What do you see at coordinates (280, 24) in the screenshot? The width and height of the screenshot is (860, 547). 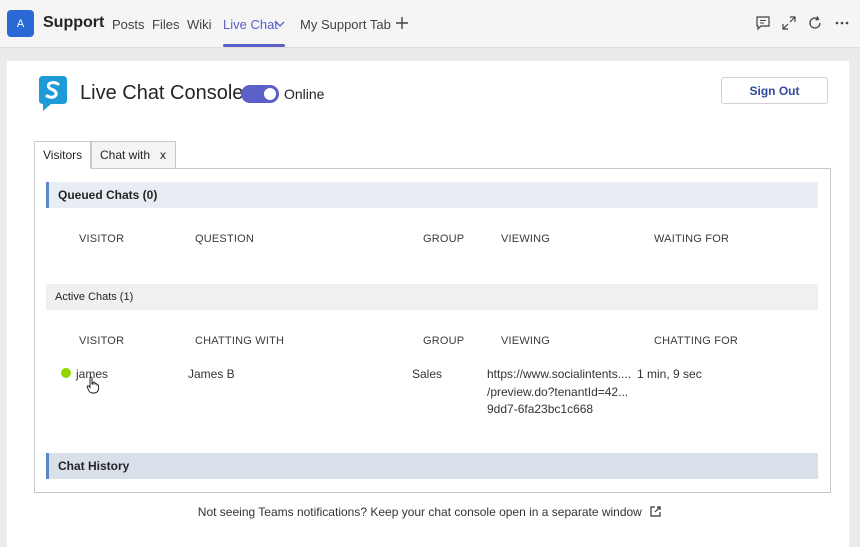 I see `chevron-down-icon` at bounding box center [280, 24].